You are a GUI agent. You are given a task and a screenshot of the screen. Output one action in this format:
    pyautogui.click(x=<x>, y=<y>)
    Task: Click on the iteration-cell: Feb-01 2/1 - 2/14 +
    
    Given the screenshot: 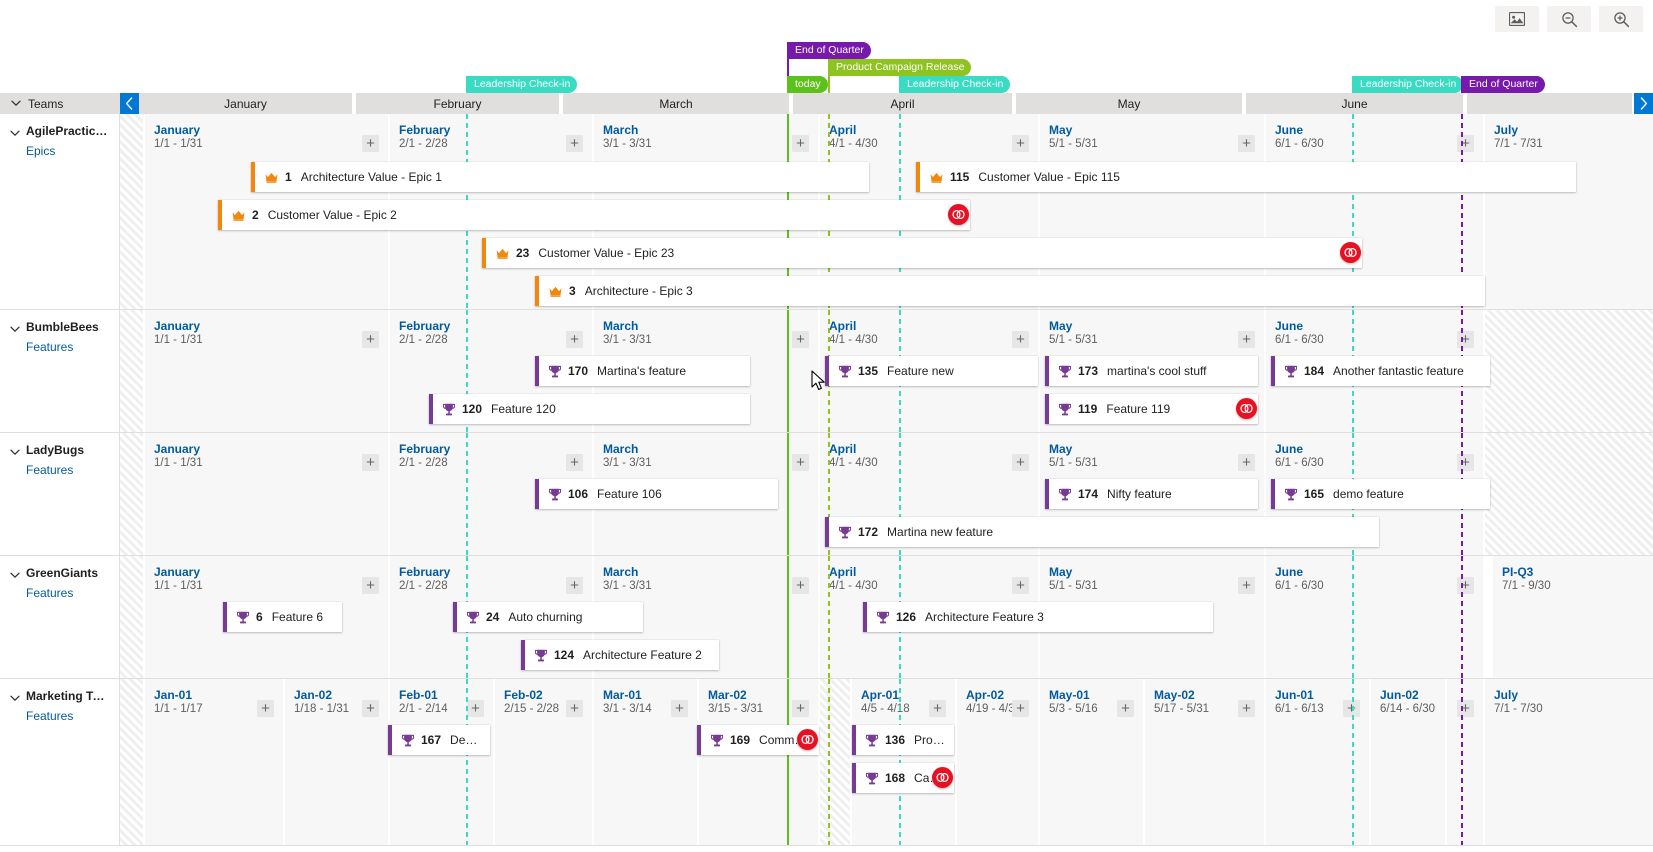 What is the action you would take?
    pyautogui.click(x=442, y=762)
    